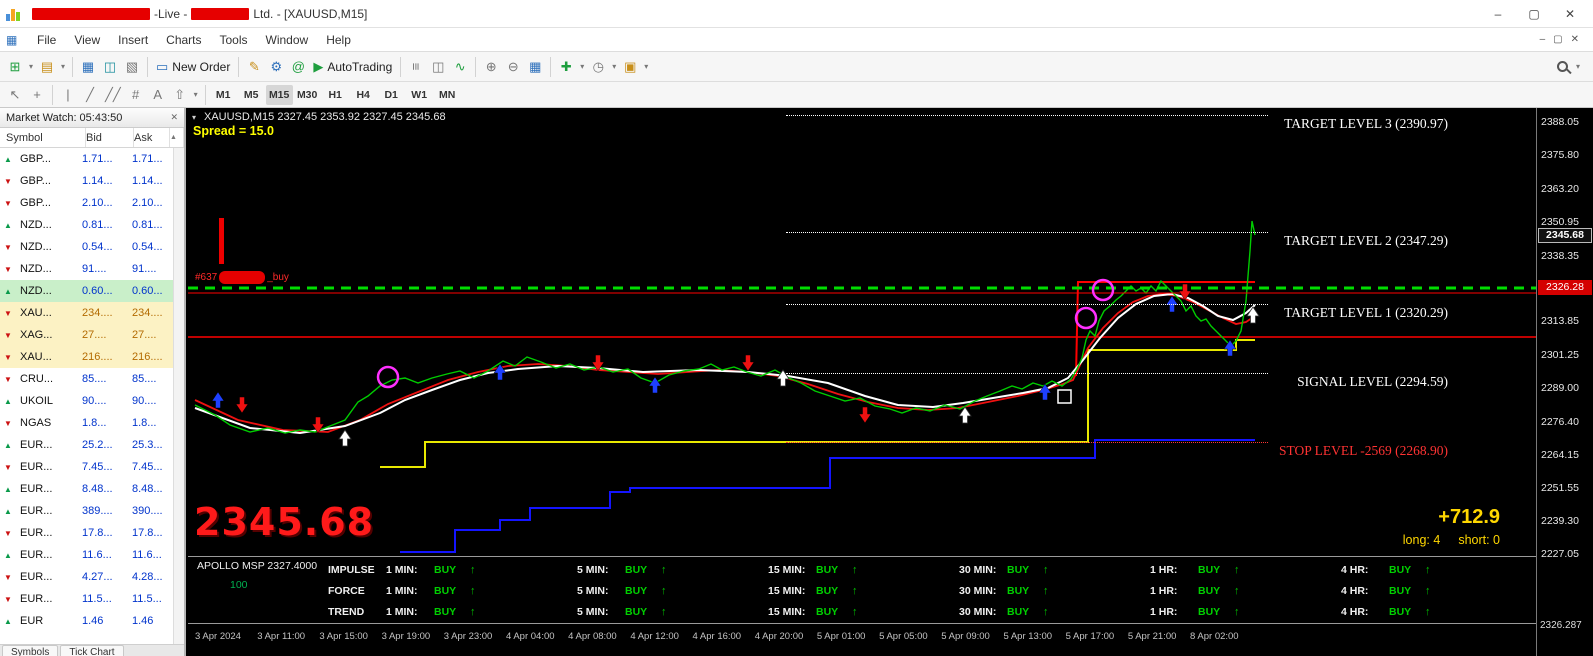  I want to click on navigator-toggle-button: ▧, so click(132, 67).